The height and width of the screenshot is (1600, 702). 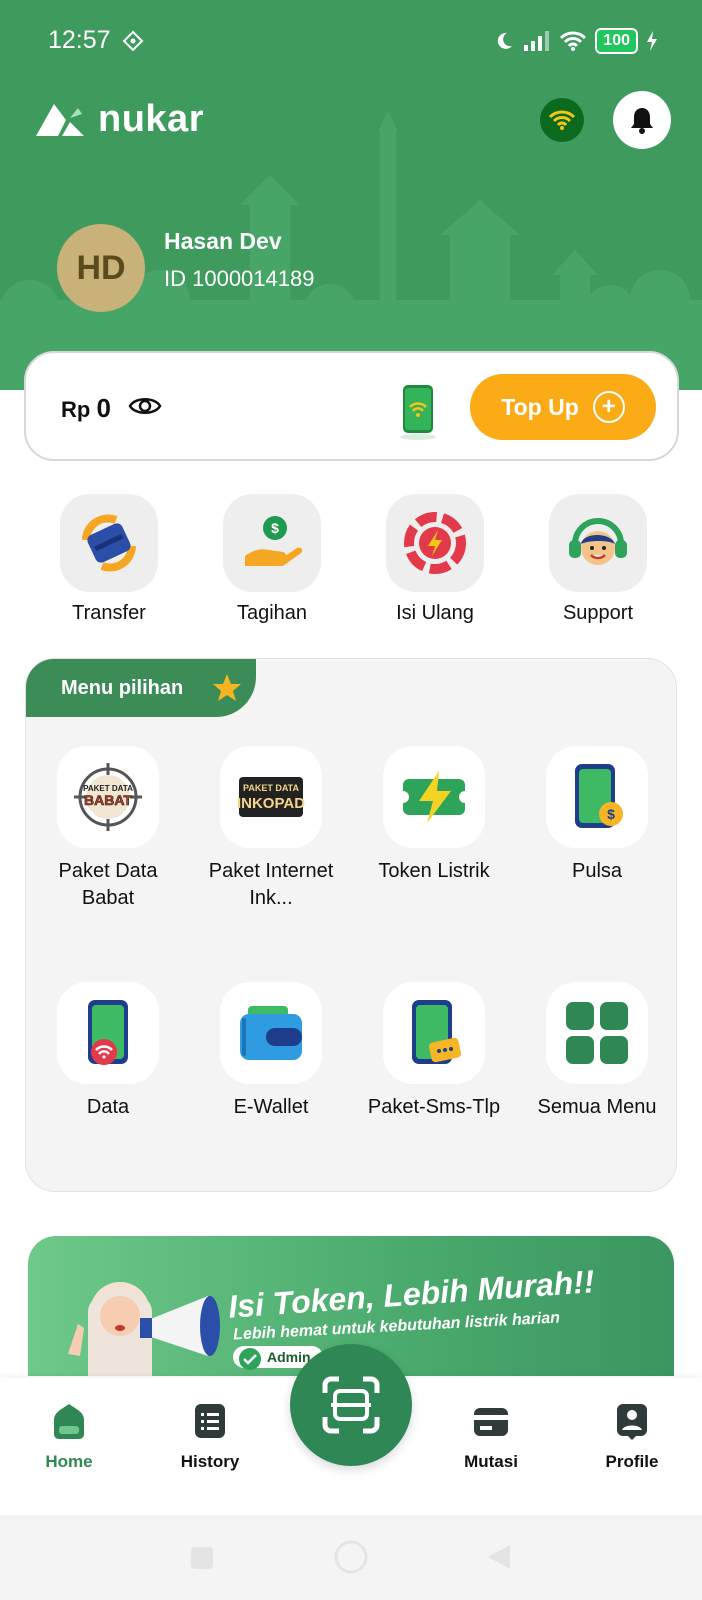 I want to click on menu-item-e-wallet: E-Wallet, so click(x=271, y=1051).